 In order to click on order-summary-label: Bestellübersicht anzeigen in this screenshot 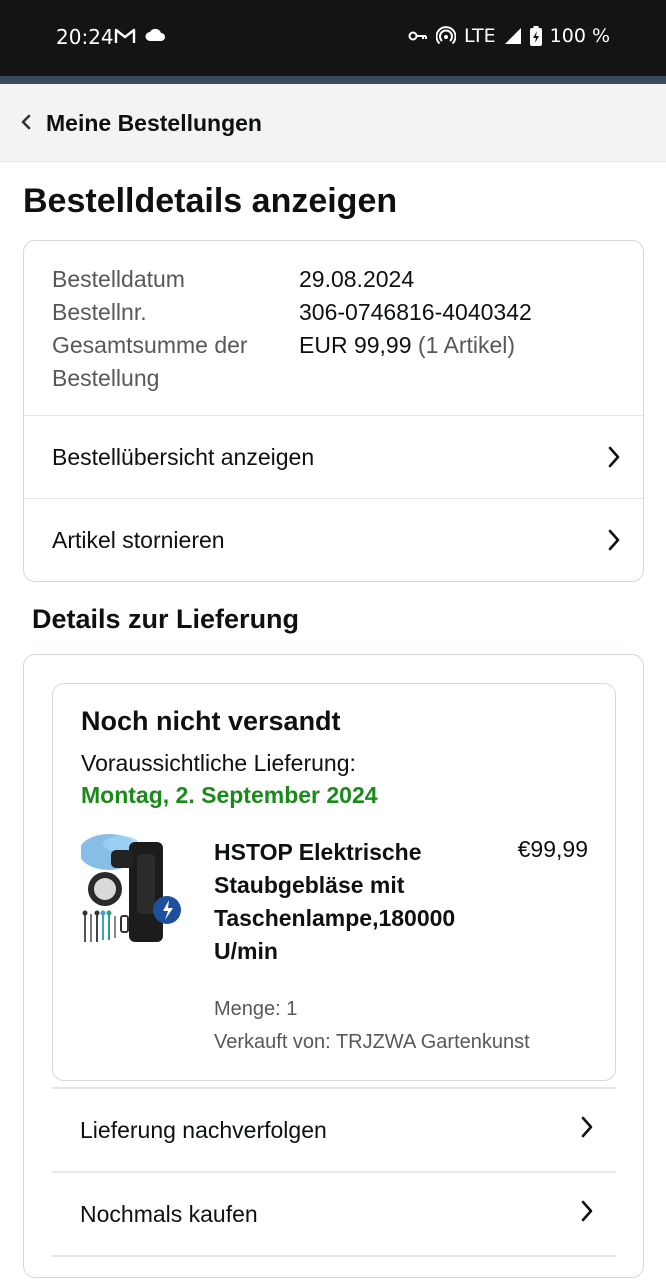, I will do `click(183, 456)`.